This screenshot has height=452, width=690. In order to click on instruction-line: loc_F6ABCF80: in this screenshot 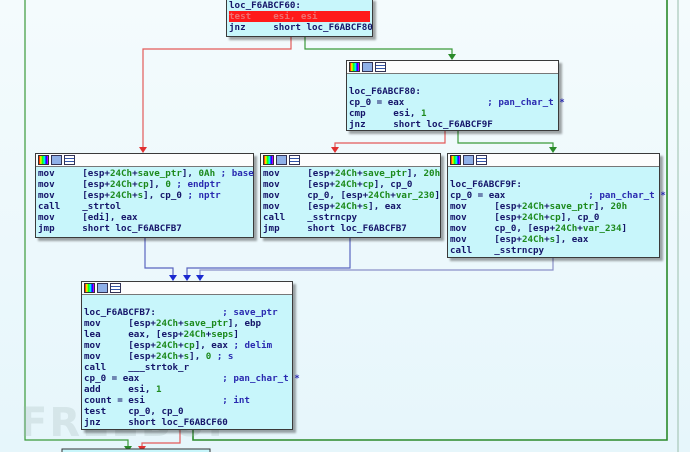, I will do `click(452, 91)`.